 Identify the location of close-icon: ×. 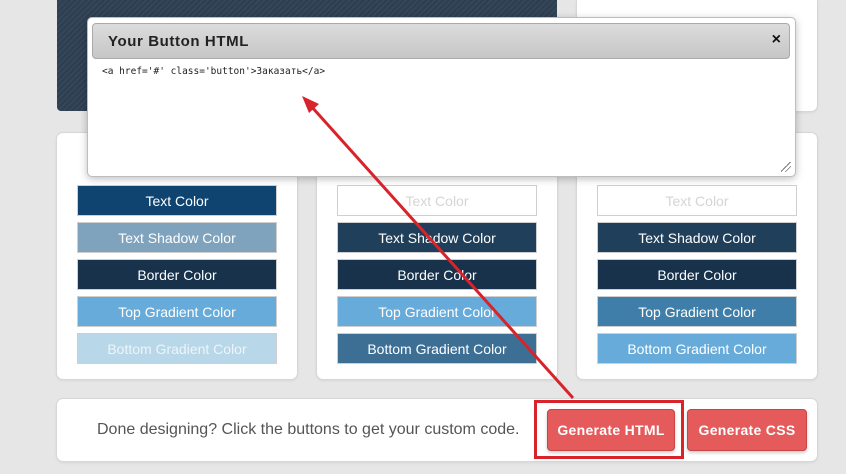
(776, 40).